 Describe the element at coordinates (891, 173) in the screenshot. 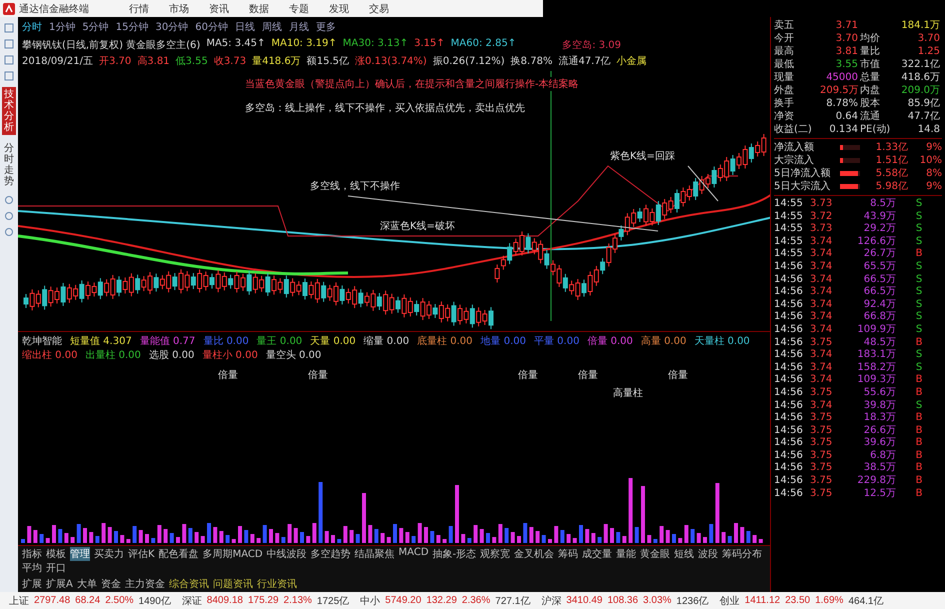

I see `flow-value: 5.58亿` at that location.